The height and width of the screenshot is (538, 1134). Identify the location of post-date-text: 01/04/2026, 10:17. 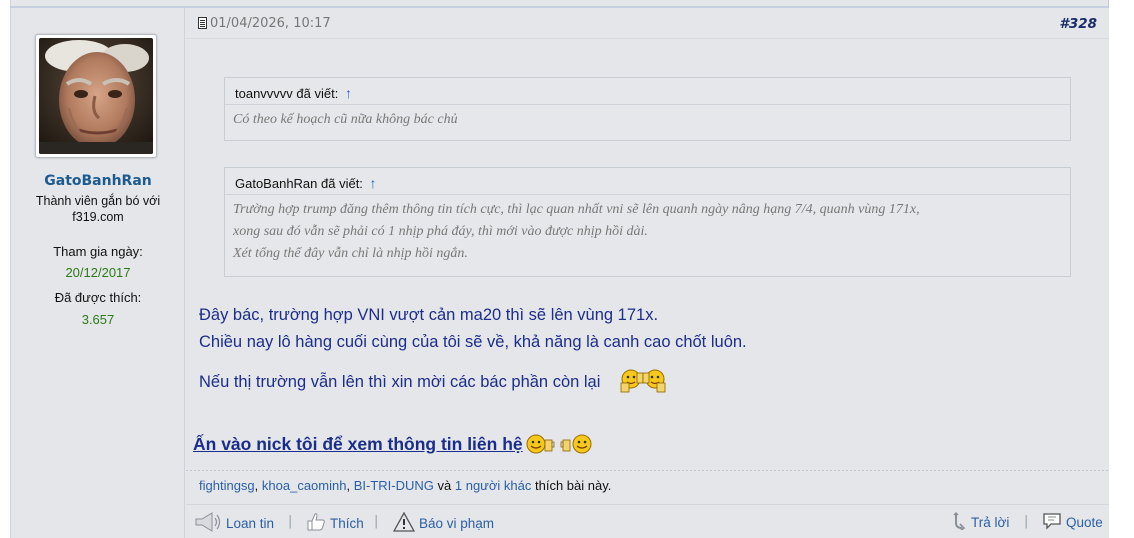
(270, 23).